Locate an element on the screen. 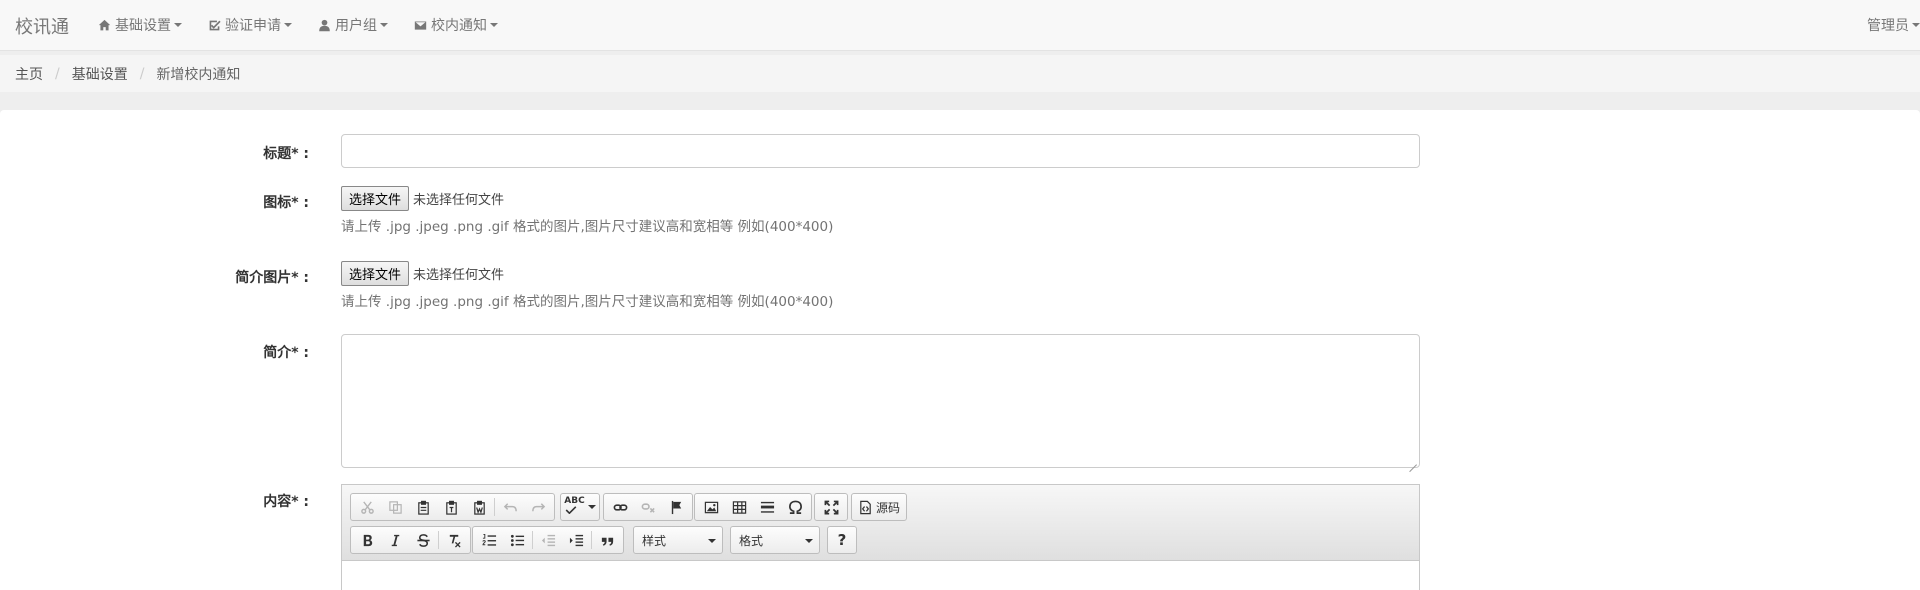 This screenshot has height=590, width=1920. toolbar-group-spellcheck: ABC is located at coordinates (580, 507).